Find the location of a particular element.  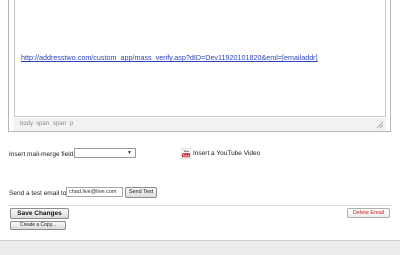

youtube-icon: You Tube is located at coordinates (186, 153).